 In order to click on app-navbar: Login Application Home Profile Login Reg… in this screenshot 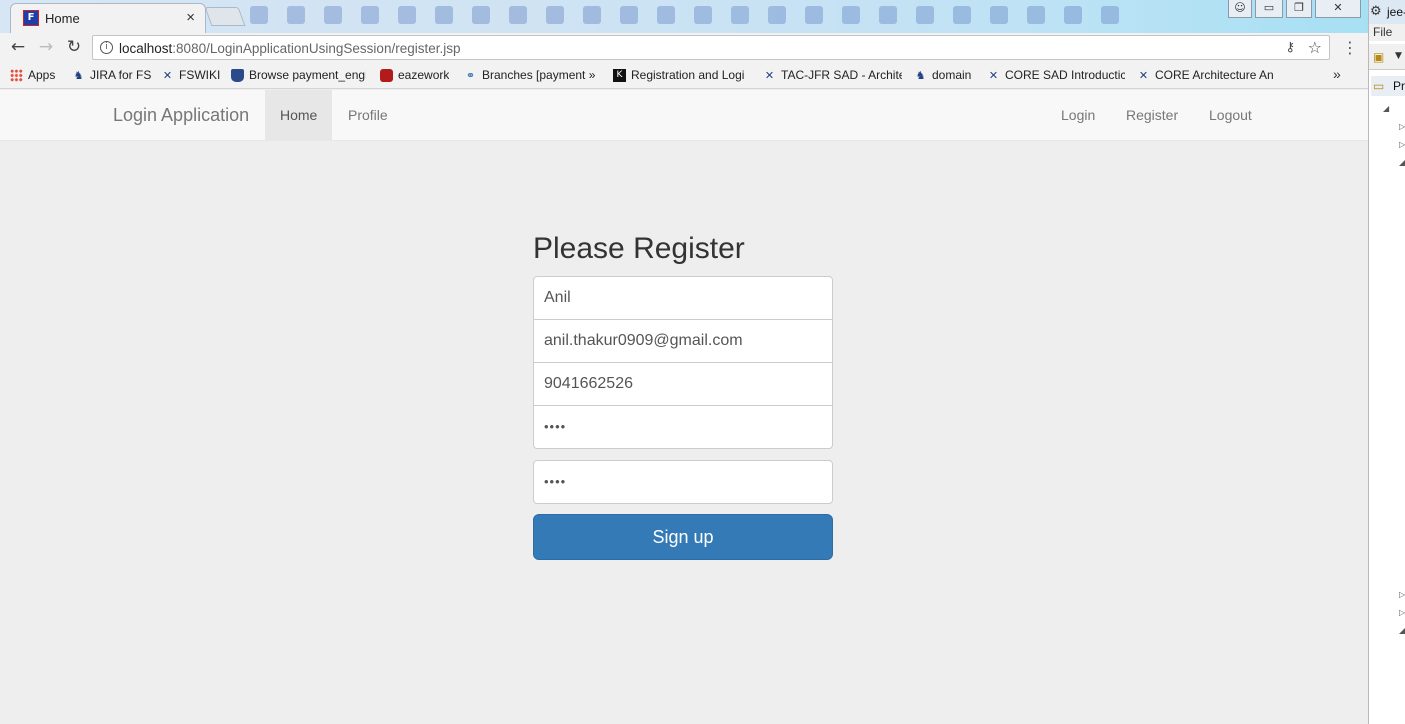, I will do `click(684, 115)`.